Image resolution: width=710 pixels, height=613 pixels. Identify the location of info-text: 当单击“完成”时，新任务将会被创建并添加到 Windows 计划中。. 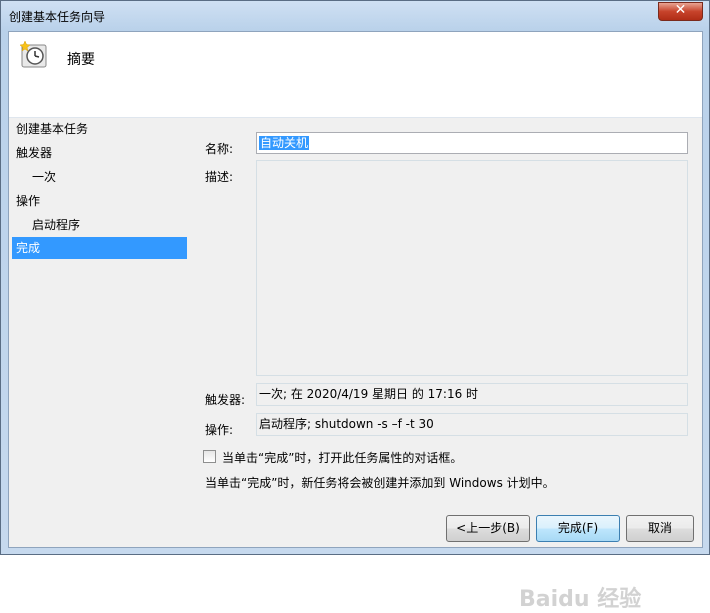
(380, 483).